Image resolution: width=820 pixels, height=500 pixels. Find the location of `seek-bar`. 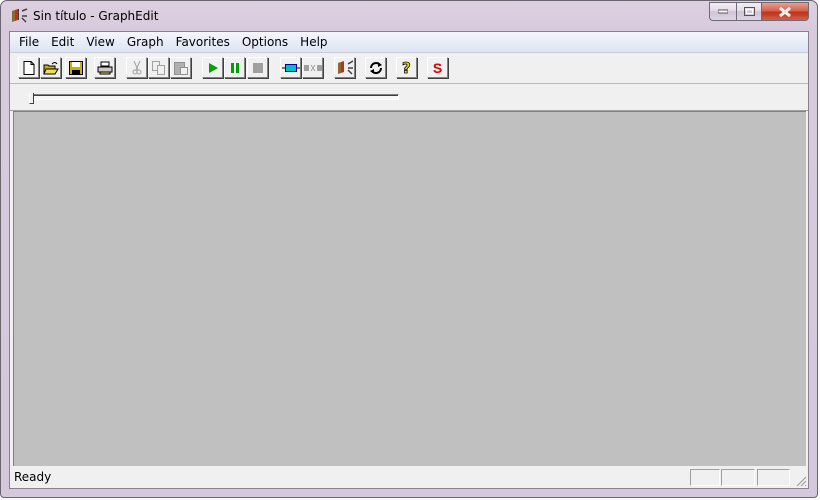

seek-bar is located at coordinates (409, 97).